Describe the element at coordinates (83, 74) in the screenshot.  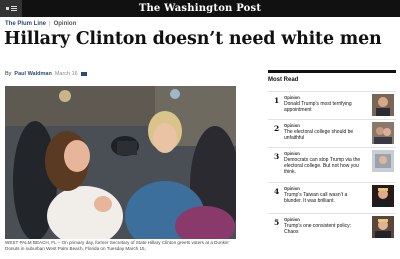
I see `email-author-icon` at that location.